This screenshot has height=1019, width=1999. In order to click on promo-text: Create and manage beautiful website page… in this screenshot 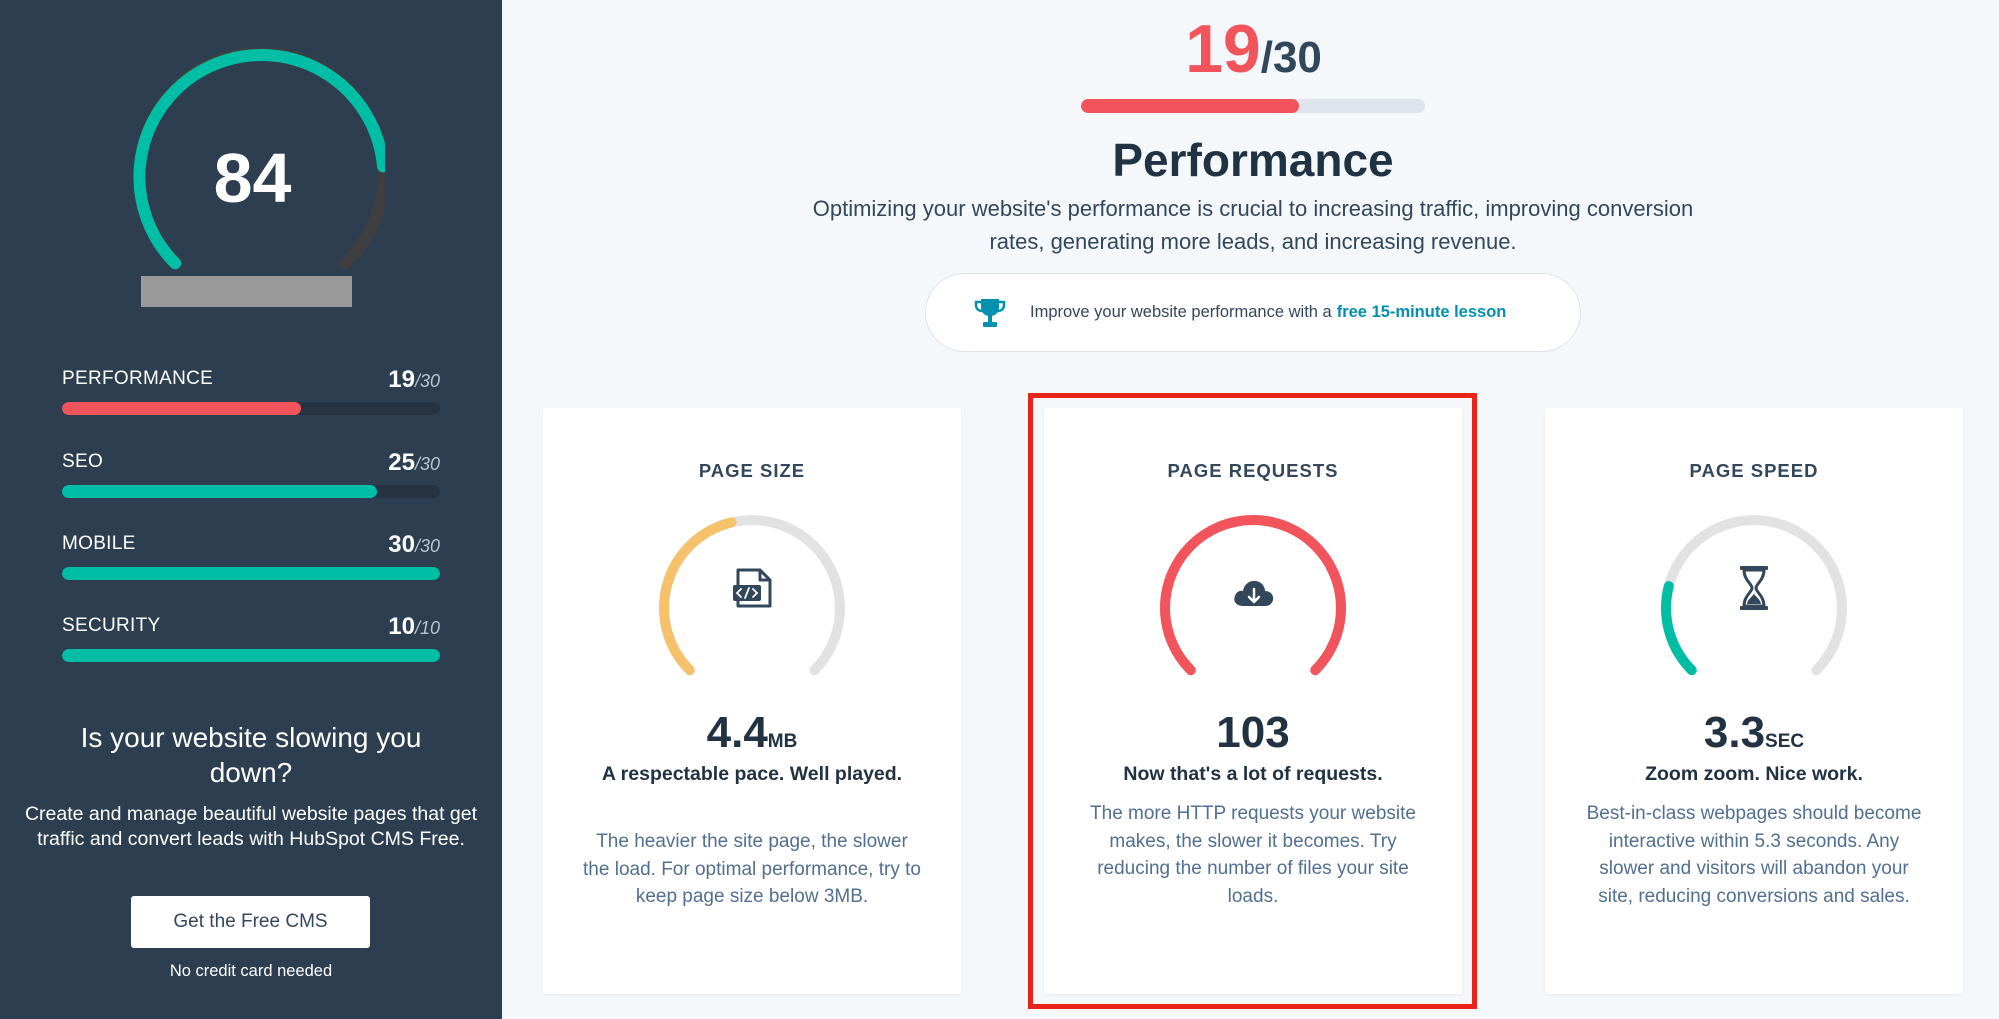, I will do `click(251, 826)`.